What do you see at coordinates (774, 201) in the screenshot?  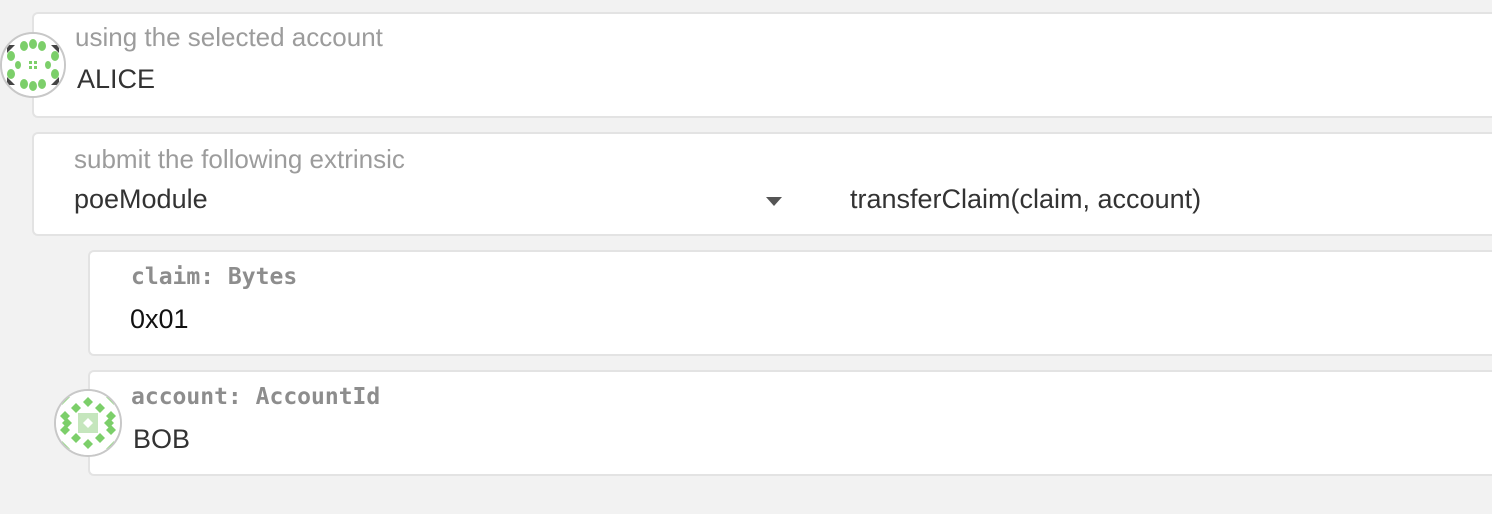 I see `chevron-down-icon` at bounding box center [774, 201].